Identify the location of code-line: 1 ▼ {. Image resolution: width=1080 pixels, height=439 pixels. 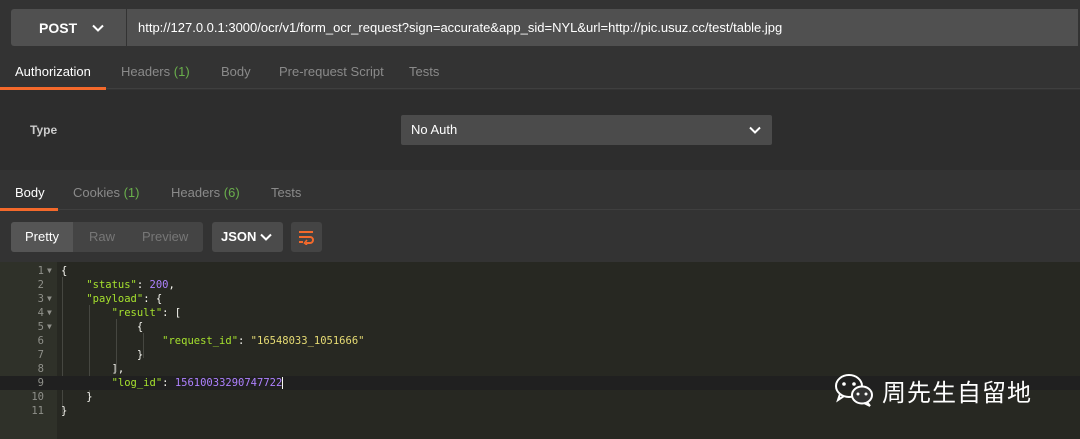
(540, 271).